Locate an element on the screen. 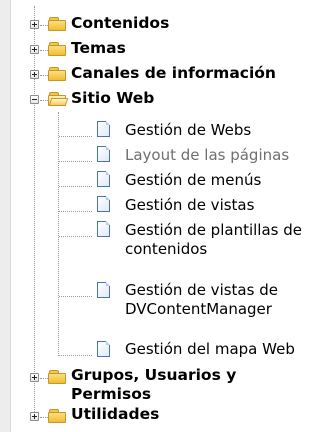 Image resolution: width=323 pixels, height=432 pixels. tree-child-label: Gestión de Webs is located at coordinates (188, 130).